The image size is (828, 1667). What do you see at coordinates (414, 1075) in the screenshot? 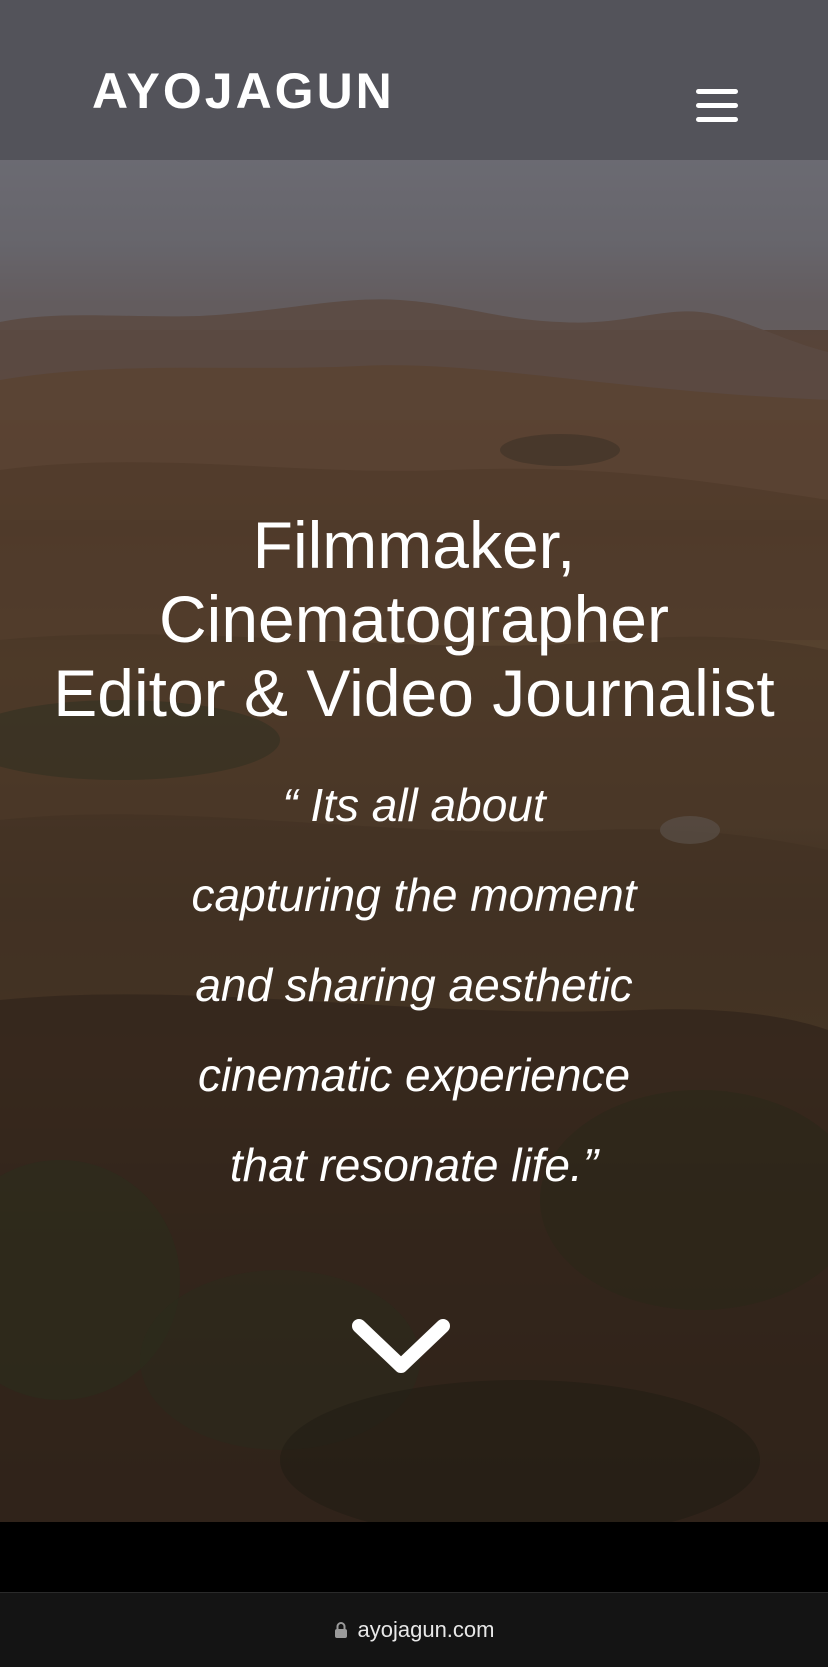
I see `quote-line-4: cinematic experience` at bounding box center [414, 1075].